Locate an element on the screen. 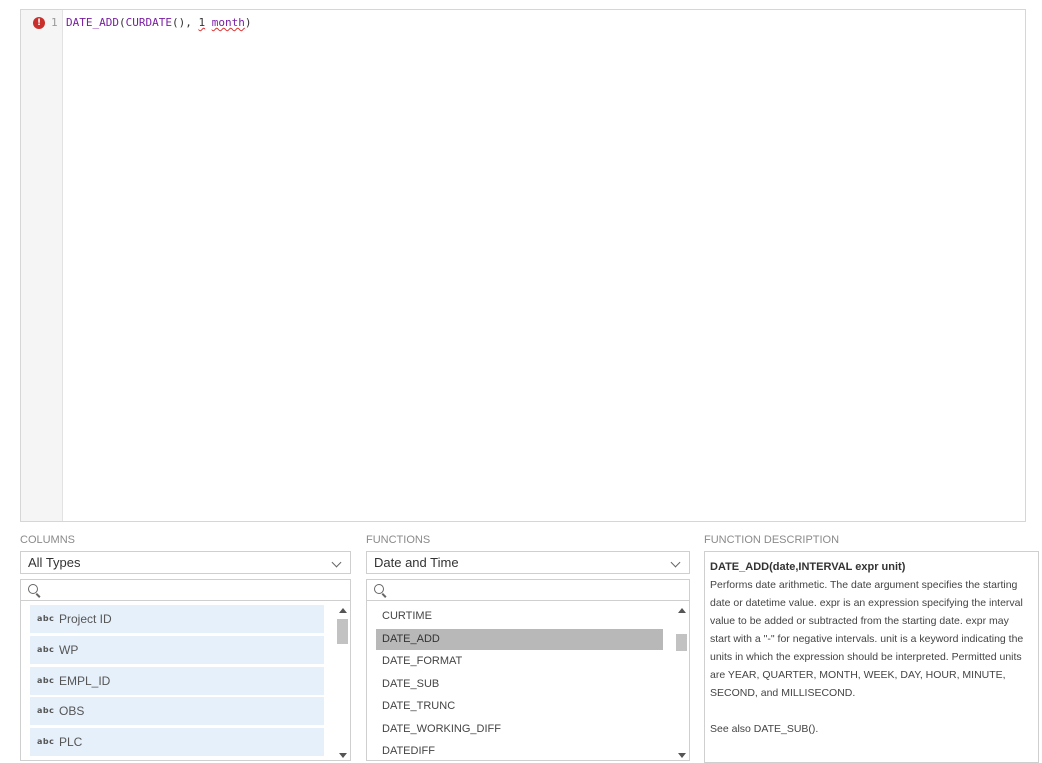  functions-scrollbar is located at coordinates (681, 680).